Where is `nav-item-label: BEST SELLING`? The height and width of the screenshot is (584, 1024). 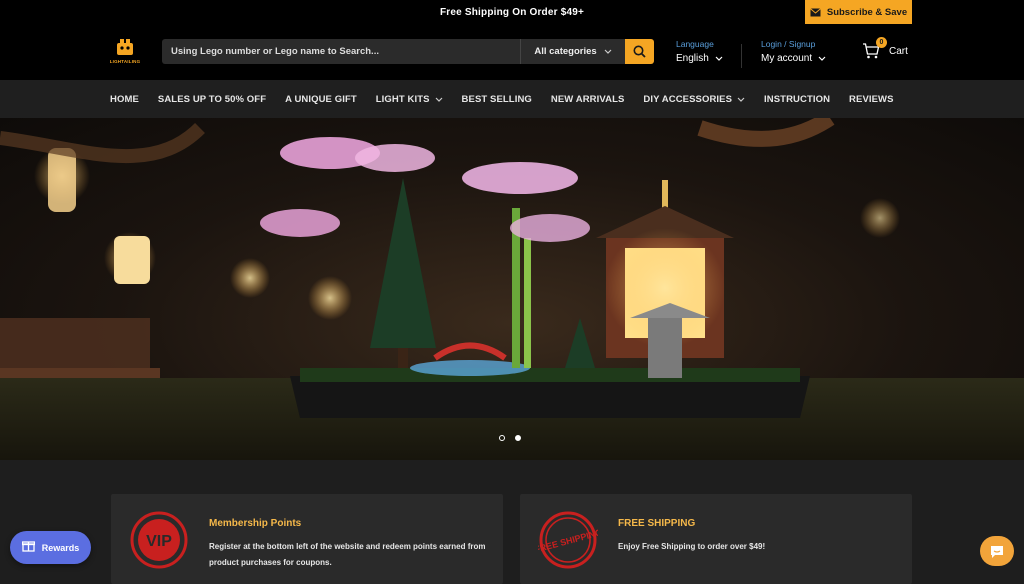
nav-item-label: BEST SELLING is located at coordinates (496, 99).